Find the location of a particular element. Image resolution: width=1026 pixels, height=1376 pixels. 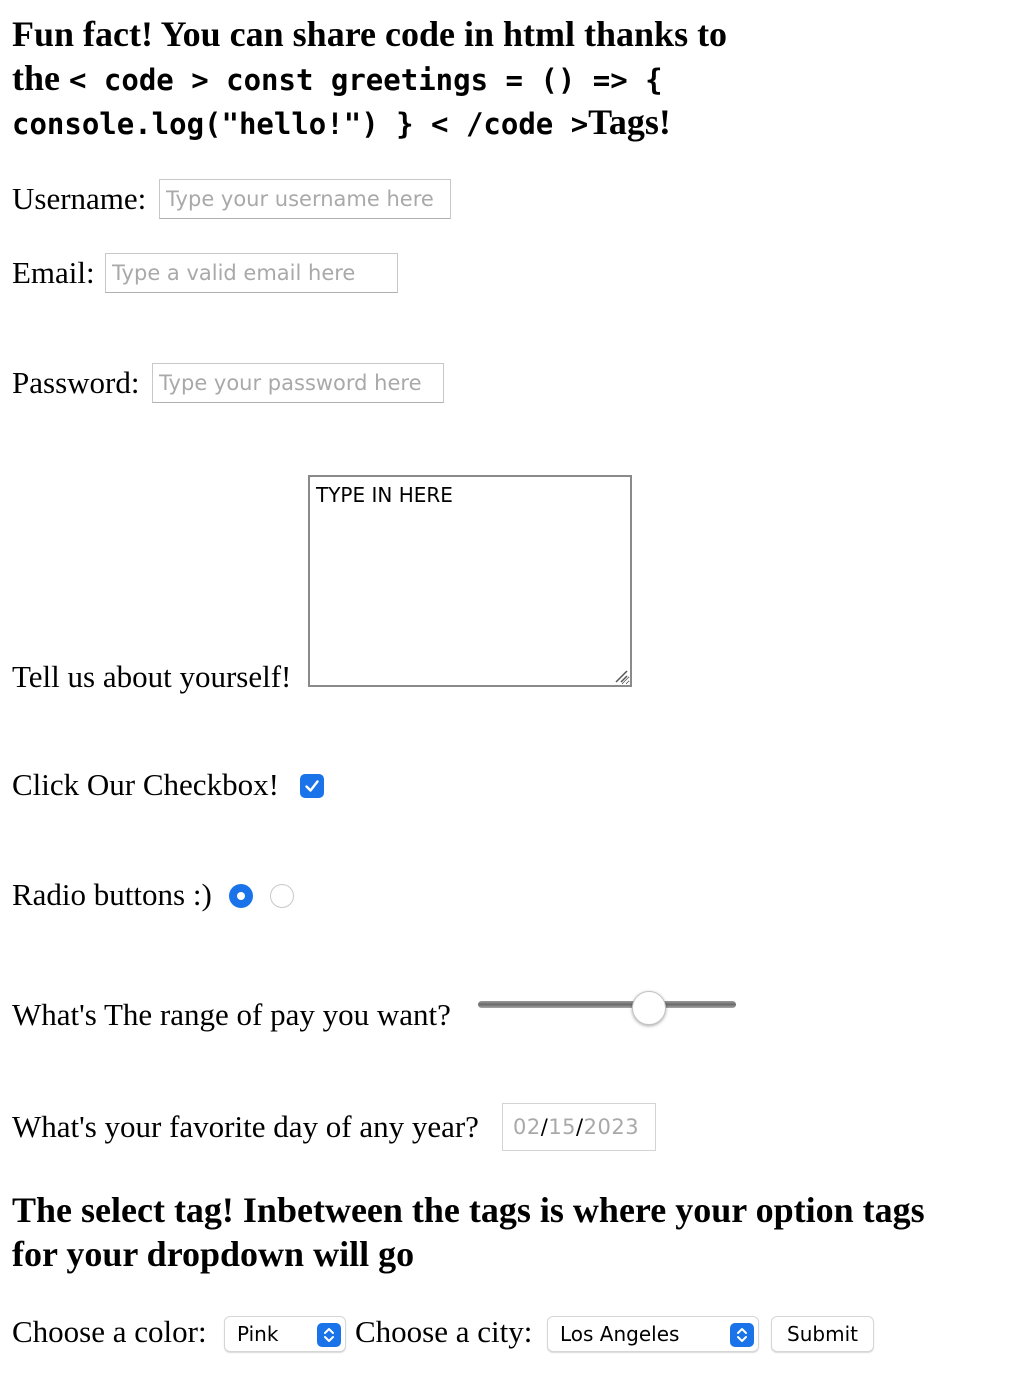

checkmark-icon is located at coordinates (312, 786).